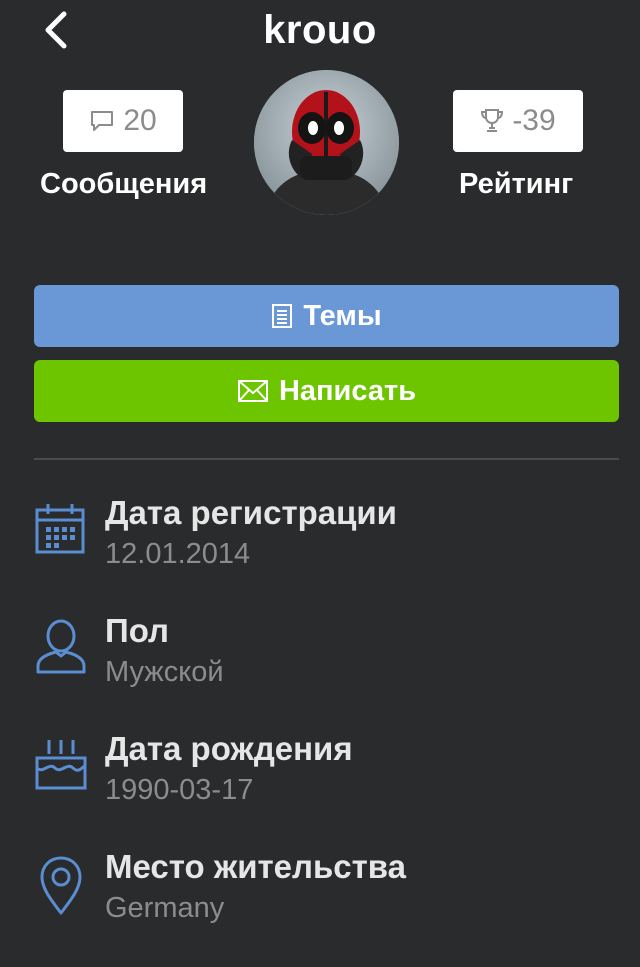 The width and height of the screenshot is (640, 967). Describe the element at coordinates (326, 459) in the screenshot. I see `divider` at that location.